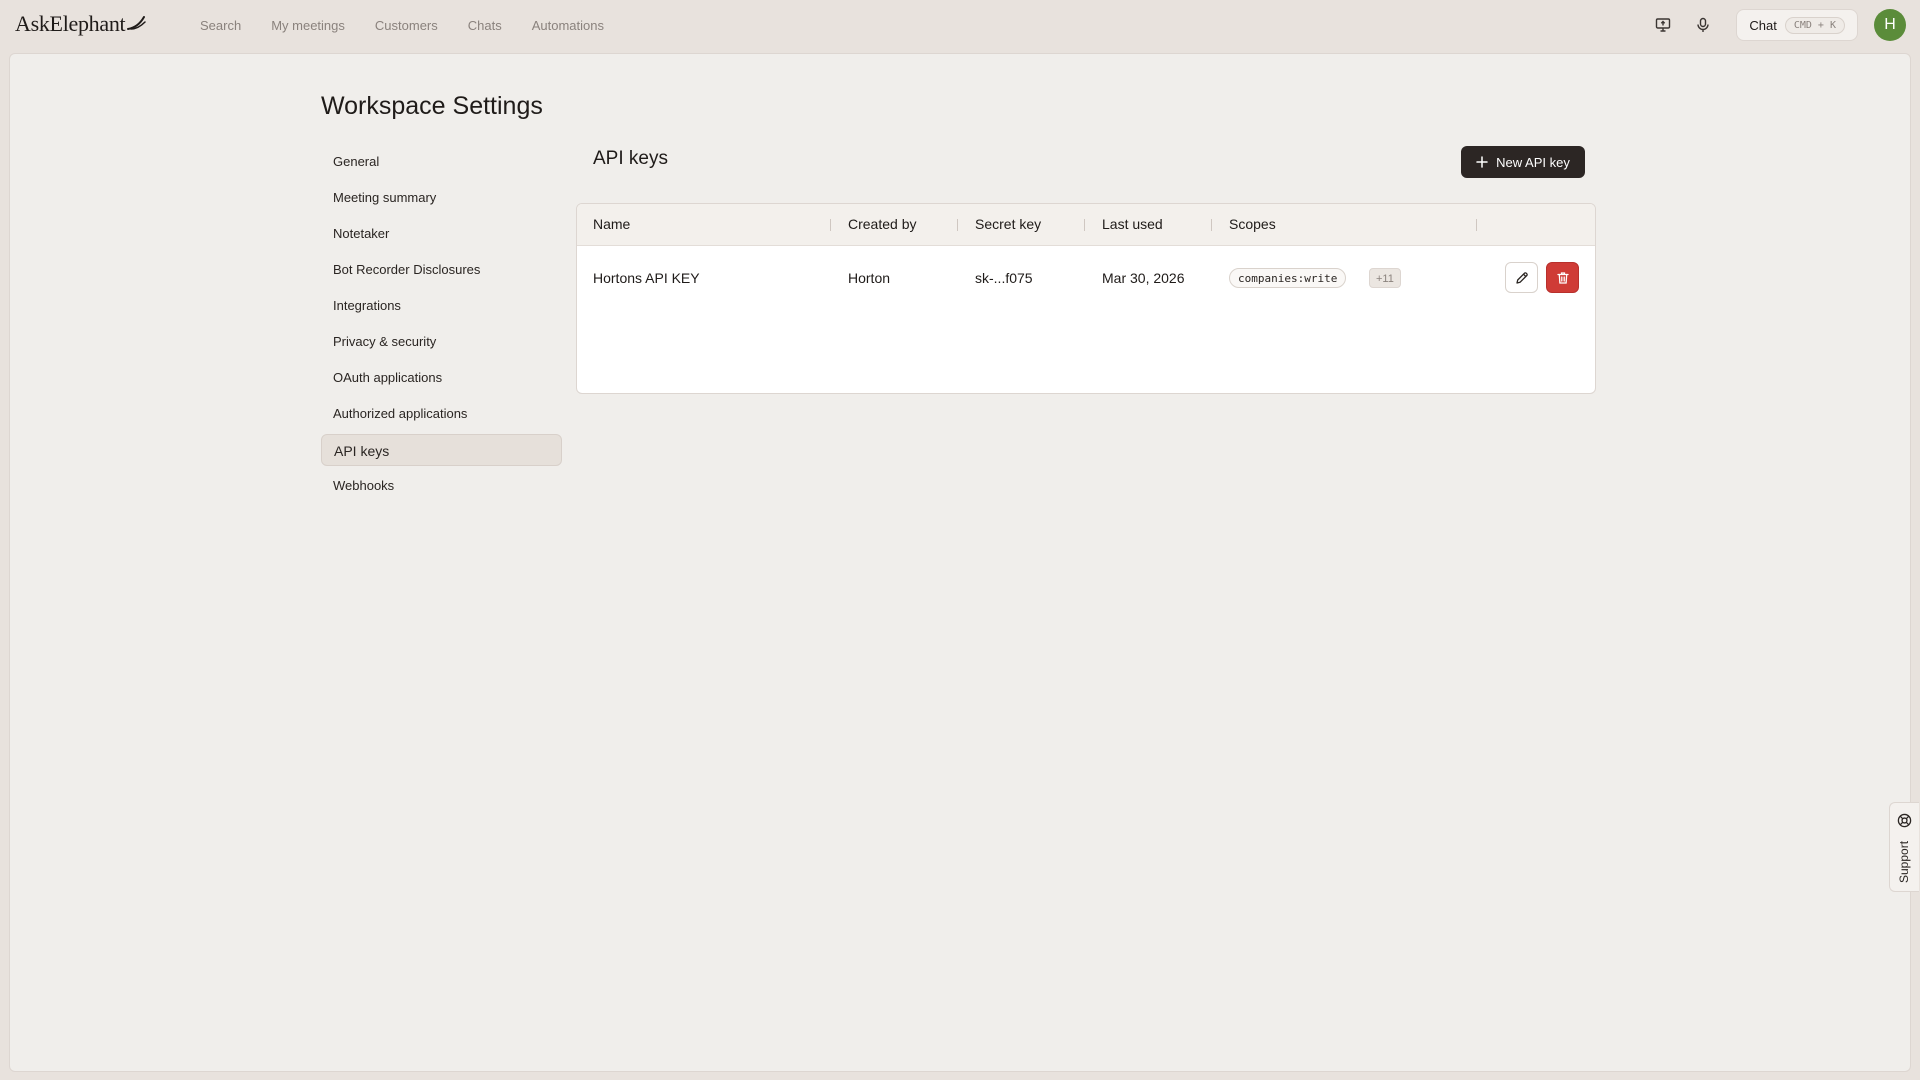  Describe the element at coordinates (882, 224) in the screenshot. I see `column-header-created-by: Created by` at that location.